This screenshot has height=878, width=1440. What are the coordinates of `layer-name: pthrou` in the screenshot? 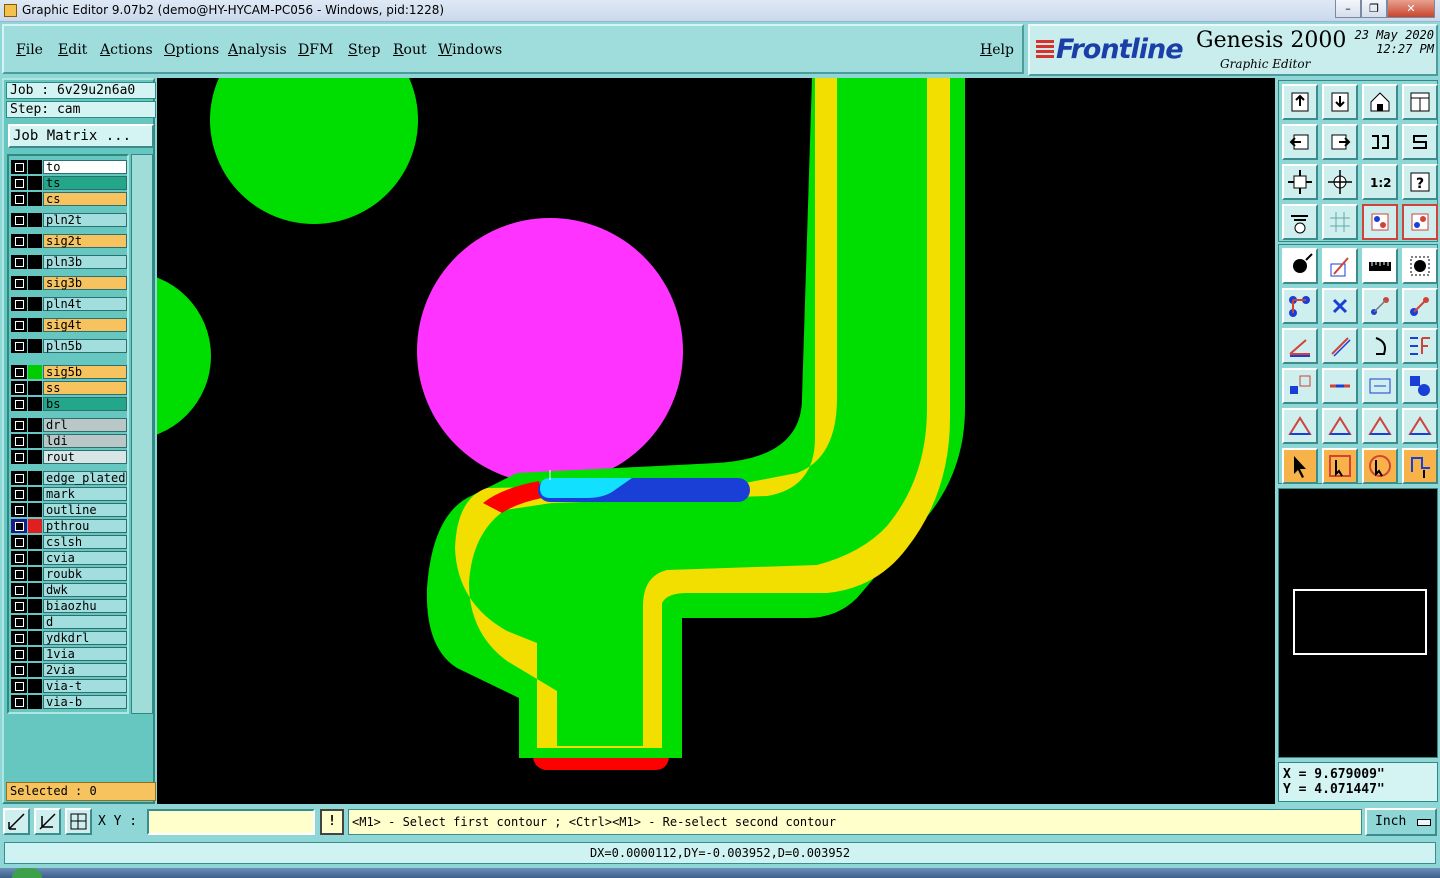 It's located at (85, 526).